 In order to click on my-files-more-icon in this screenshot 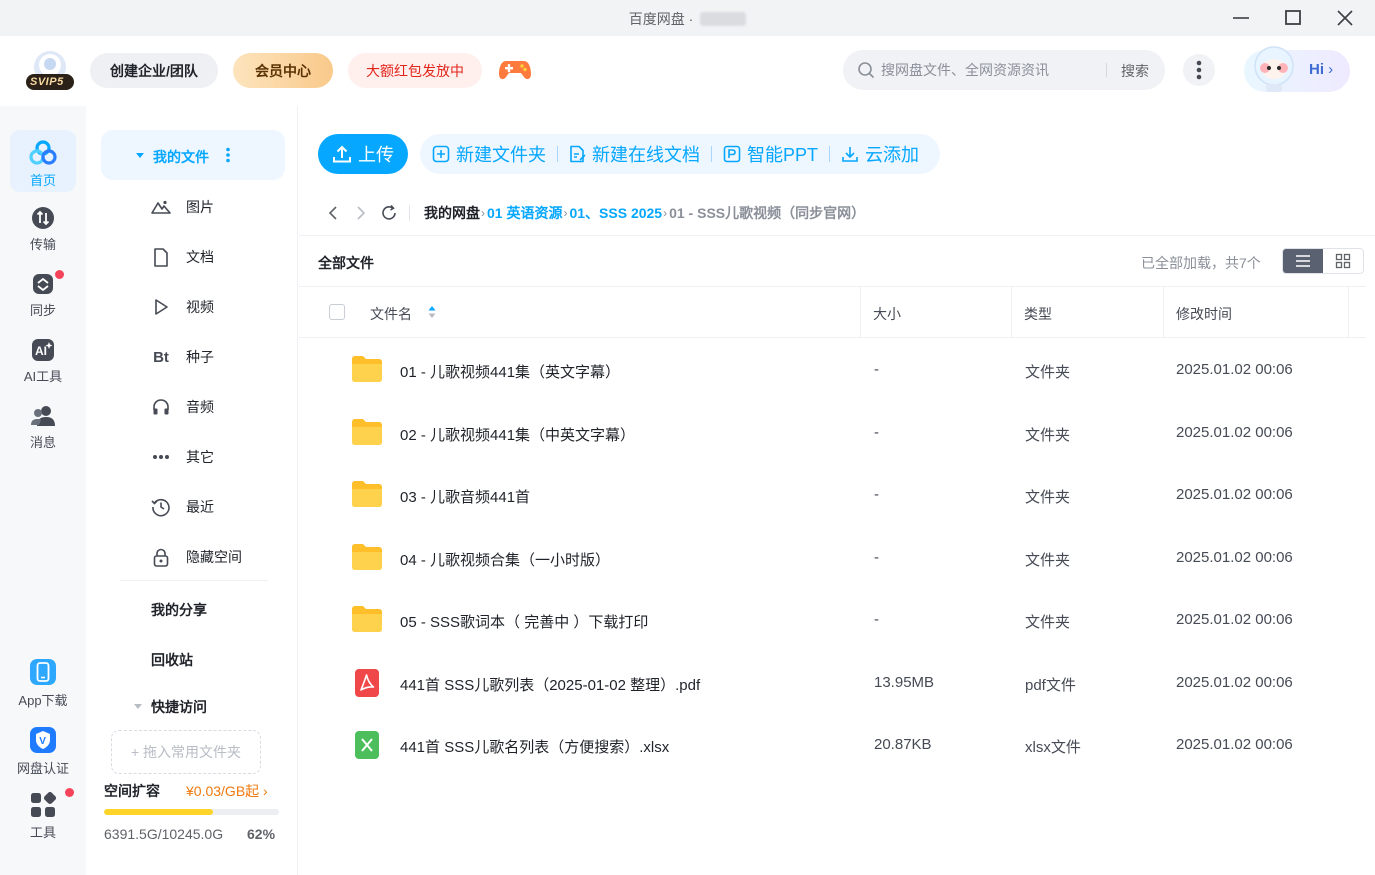, I will do `click(228, 155)`.